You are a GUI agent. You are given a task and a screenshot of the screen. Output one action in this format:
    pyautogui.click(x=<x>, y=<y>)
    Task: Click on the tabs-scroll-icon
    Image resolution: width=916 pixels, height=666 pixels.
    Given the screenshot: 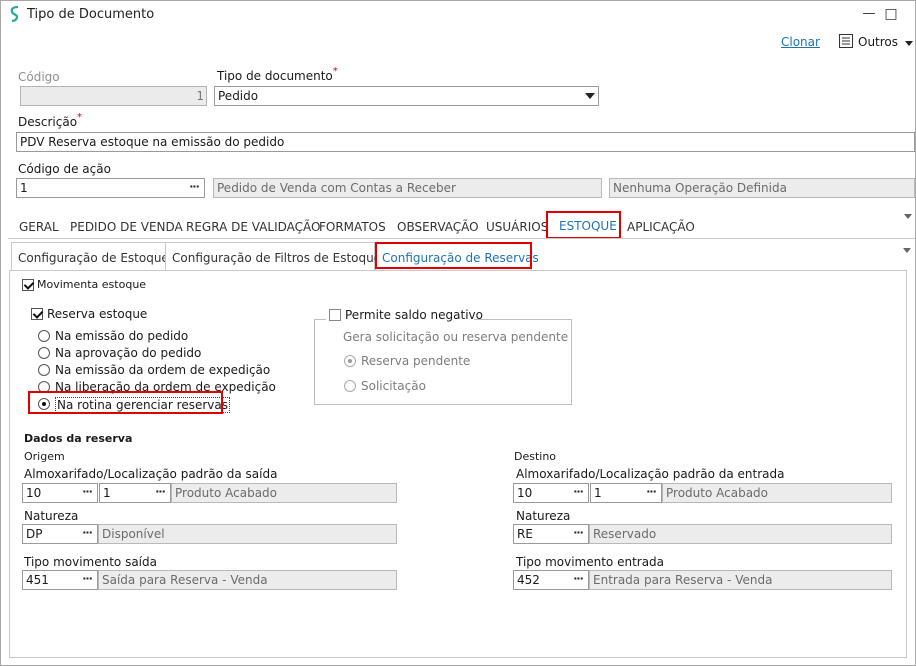 What is the action you would take?
    pyautogui.click(x=908, y=216)
    